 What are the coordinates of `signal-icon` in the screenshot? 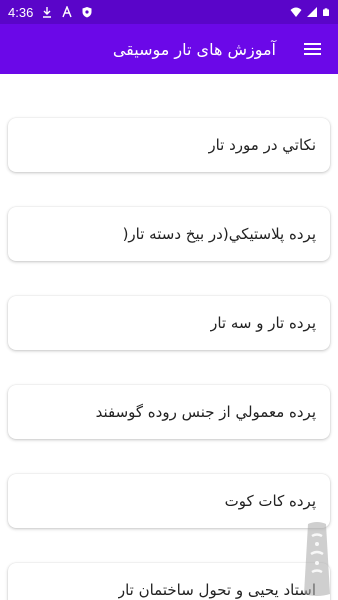 It's located at (312, 12).